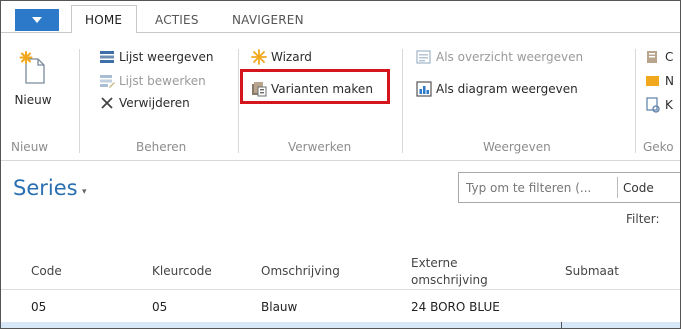 This screenshot has height=329, width=681. What do you see at coordinates (259, 57) in the screenshot?
I see `wizard-star-icon` at bounding box center [259, 57].